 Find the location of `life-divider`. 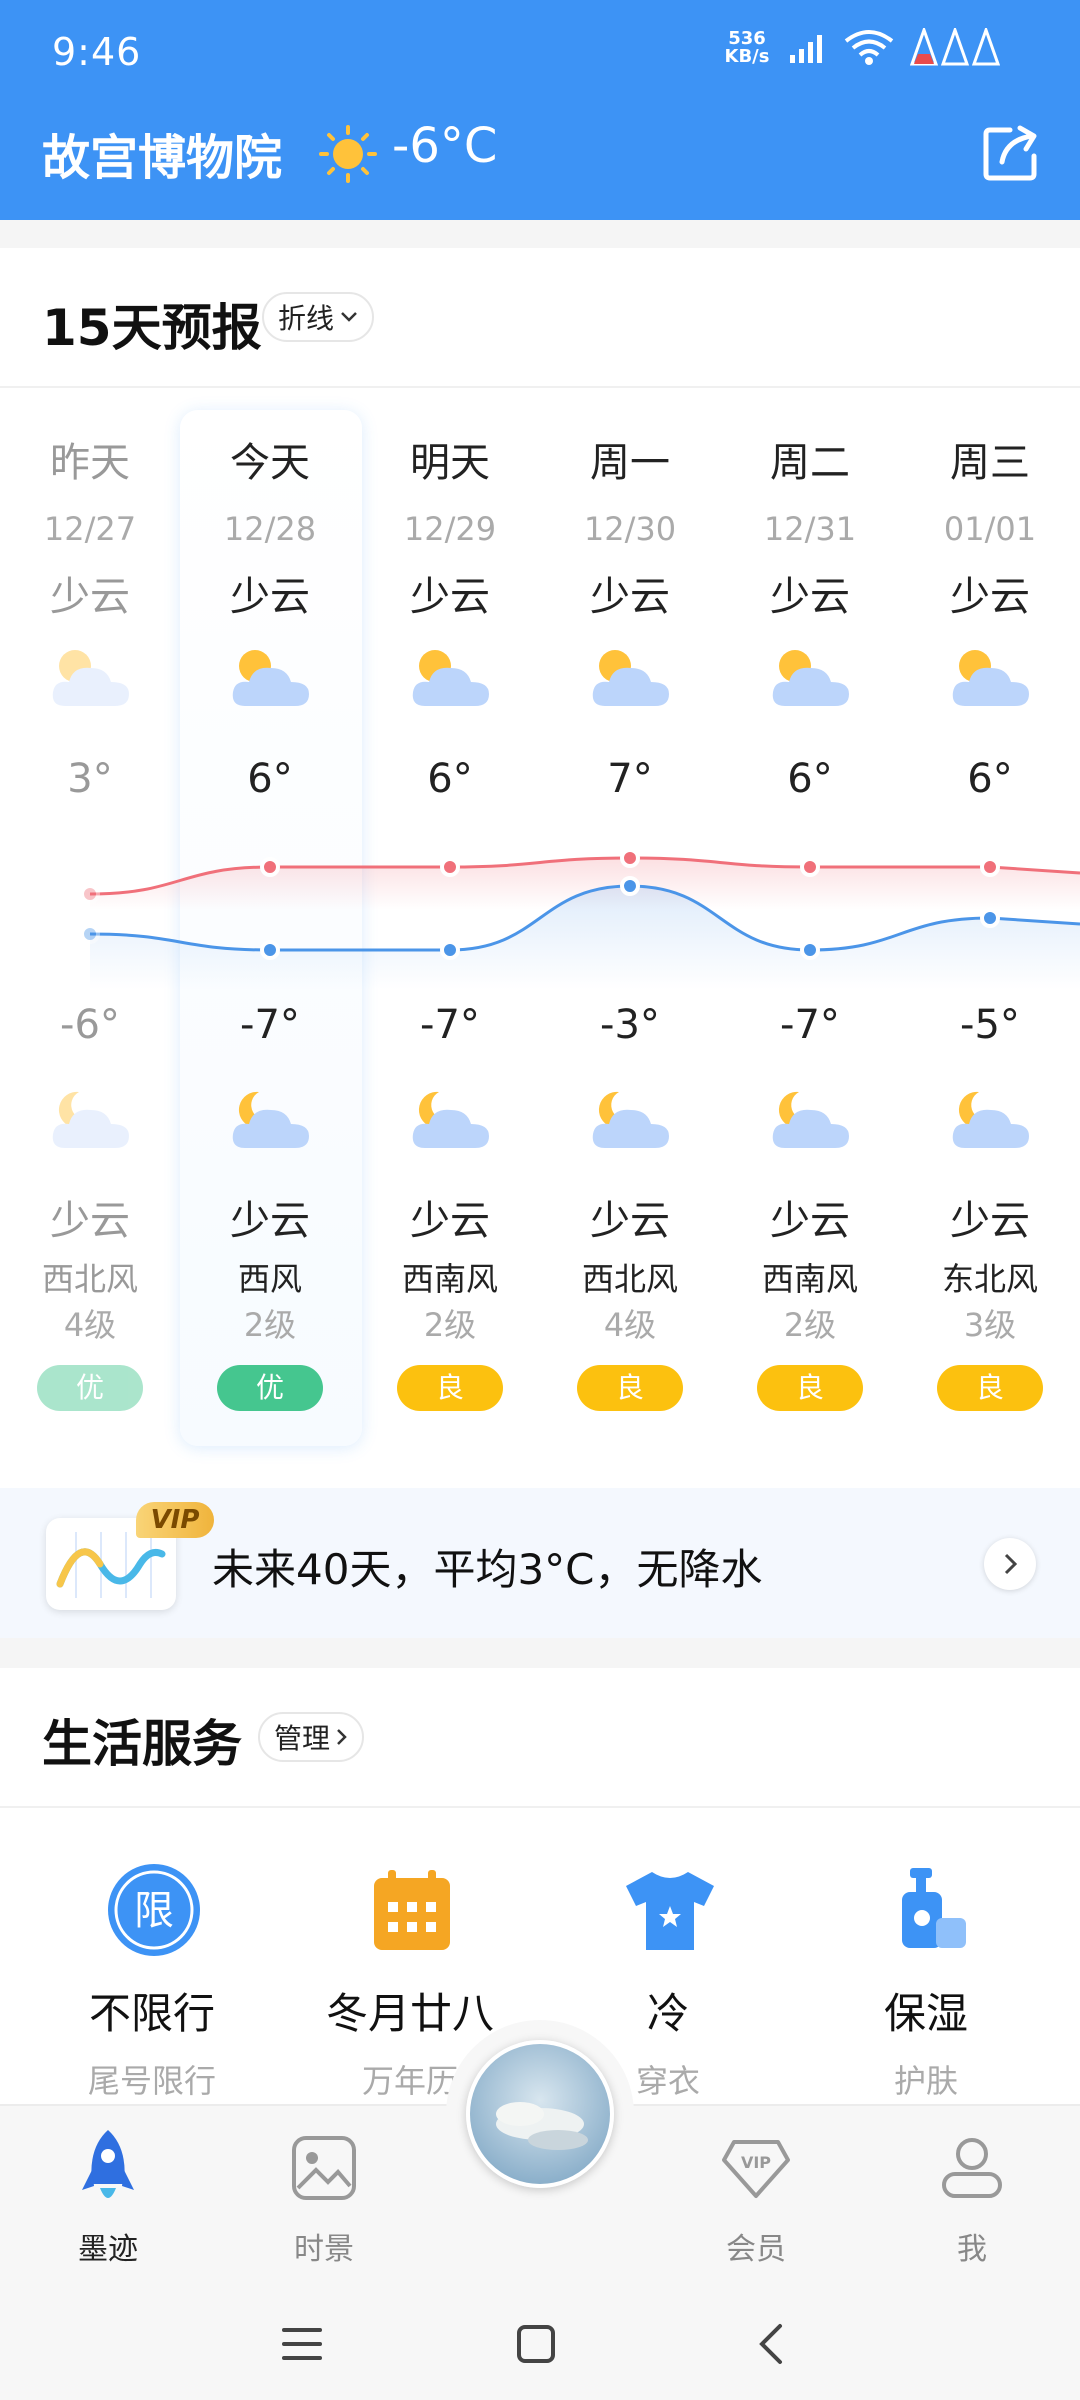

life-divider is located at coordinates (540, 1807).